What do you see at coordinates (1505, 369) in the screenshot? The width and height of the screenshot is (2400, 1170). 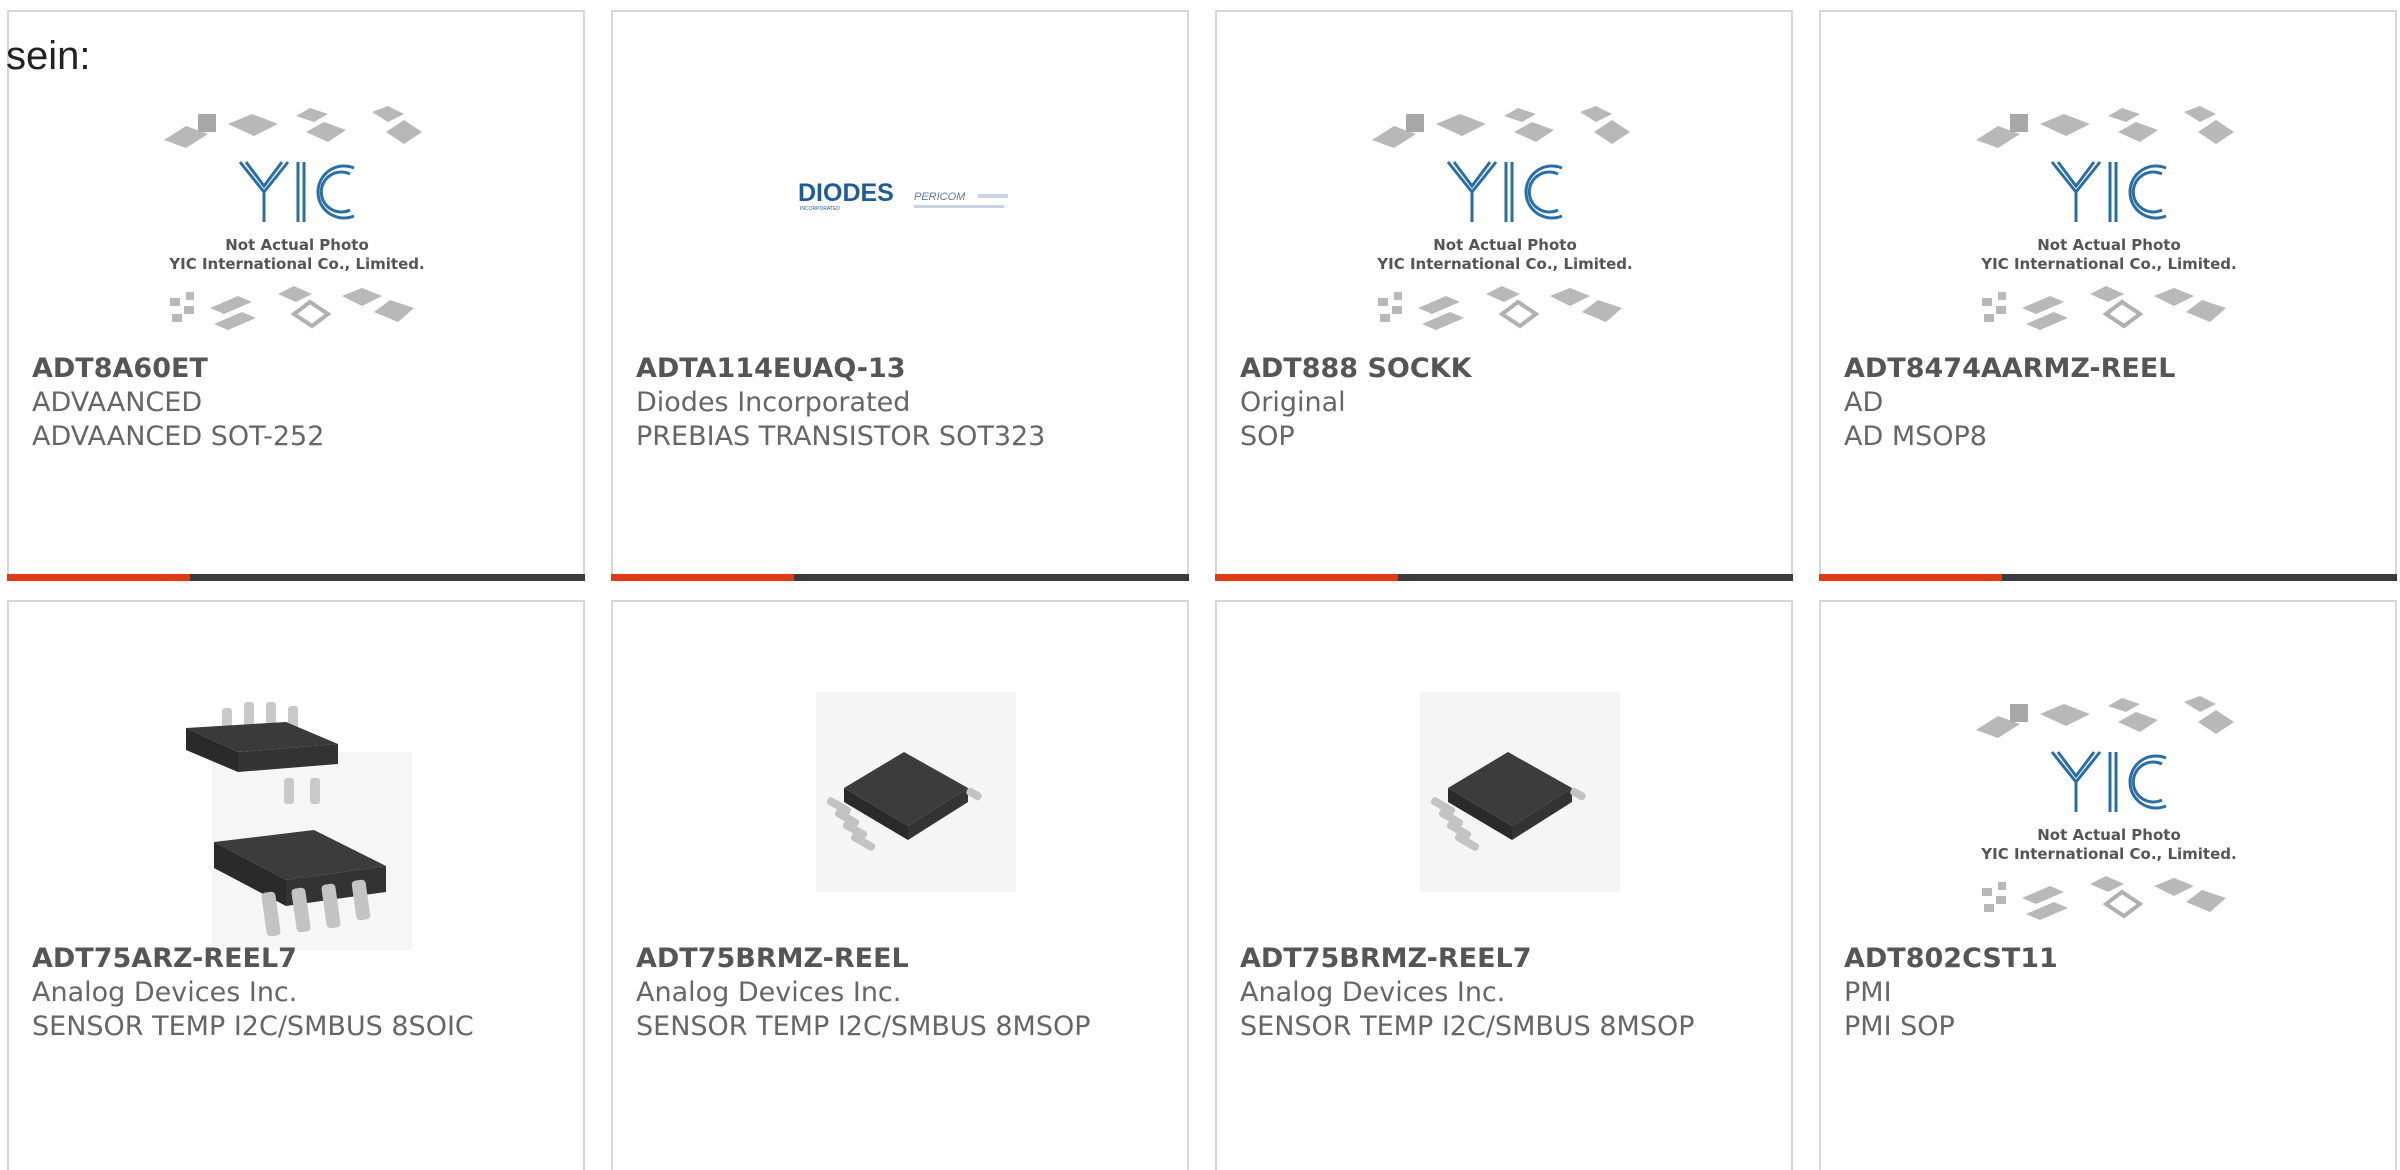 I see `part-number-link: ADT888 SOCKK` at bounding box center [1505, 369].